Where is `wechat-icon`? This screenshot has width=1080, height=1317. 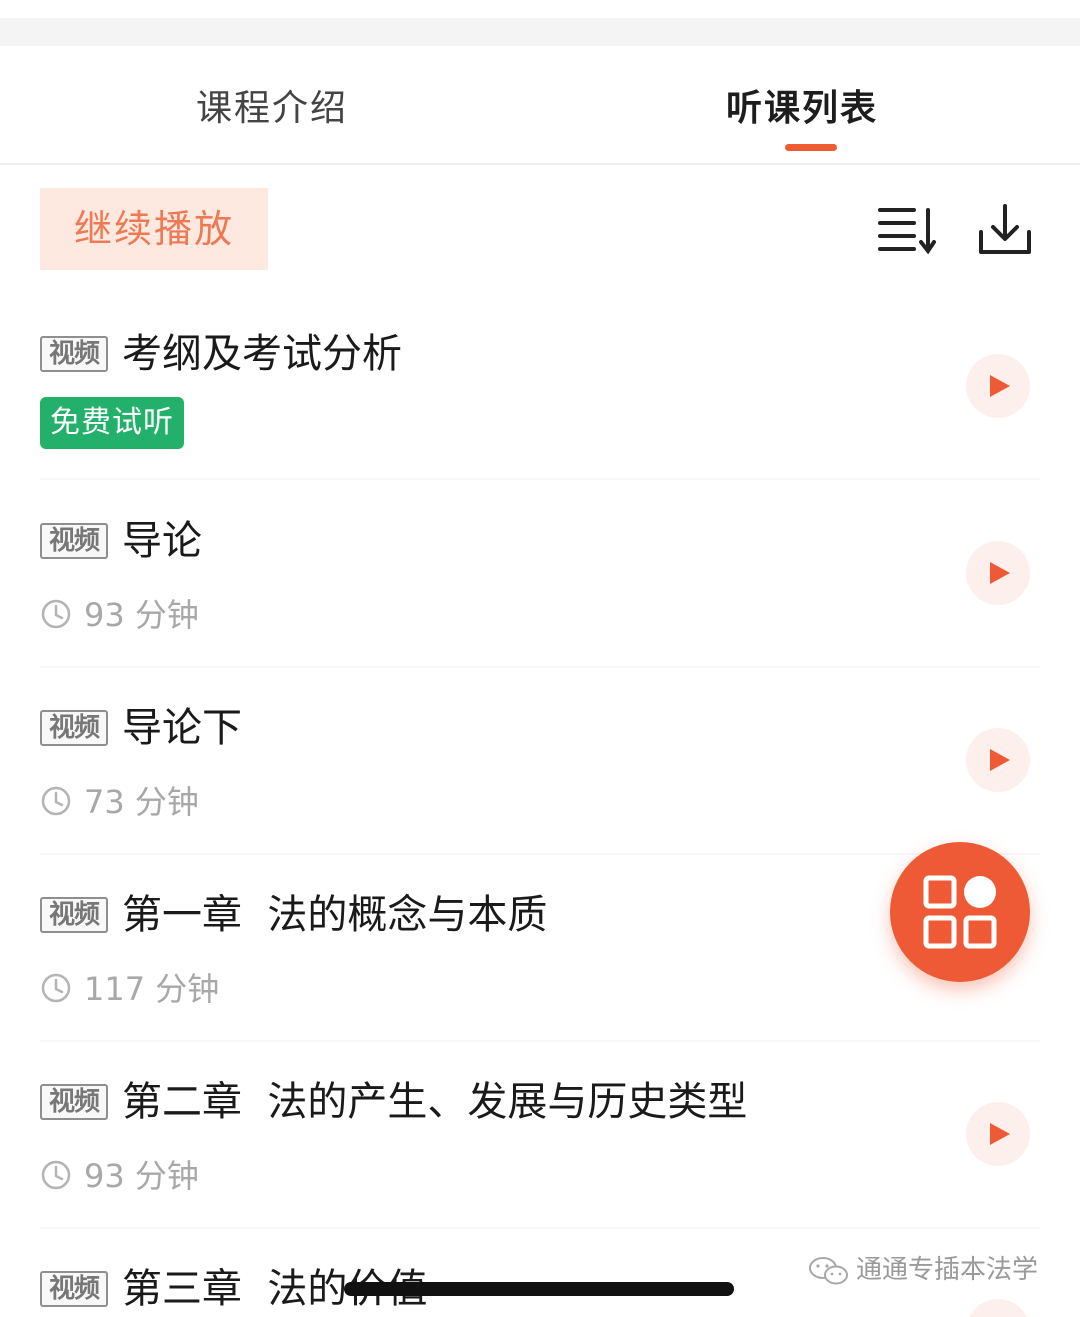 wechat-icon is located at coordinates (828, 1271).